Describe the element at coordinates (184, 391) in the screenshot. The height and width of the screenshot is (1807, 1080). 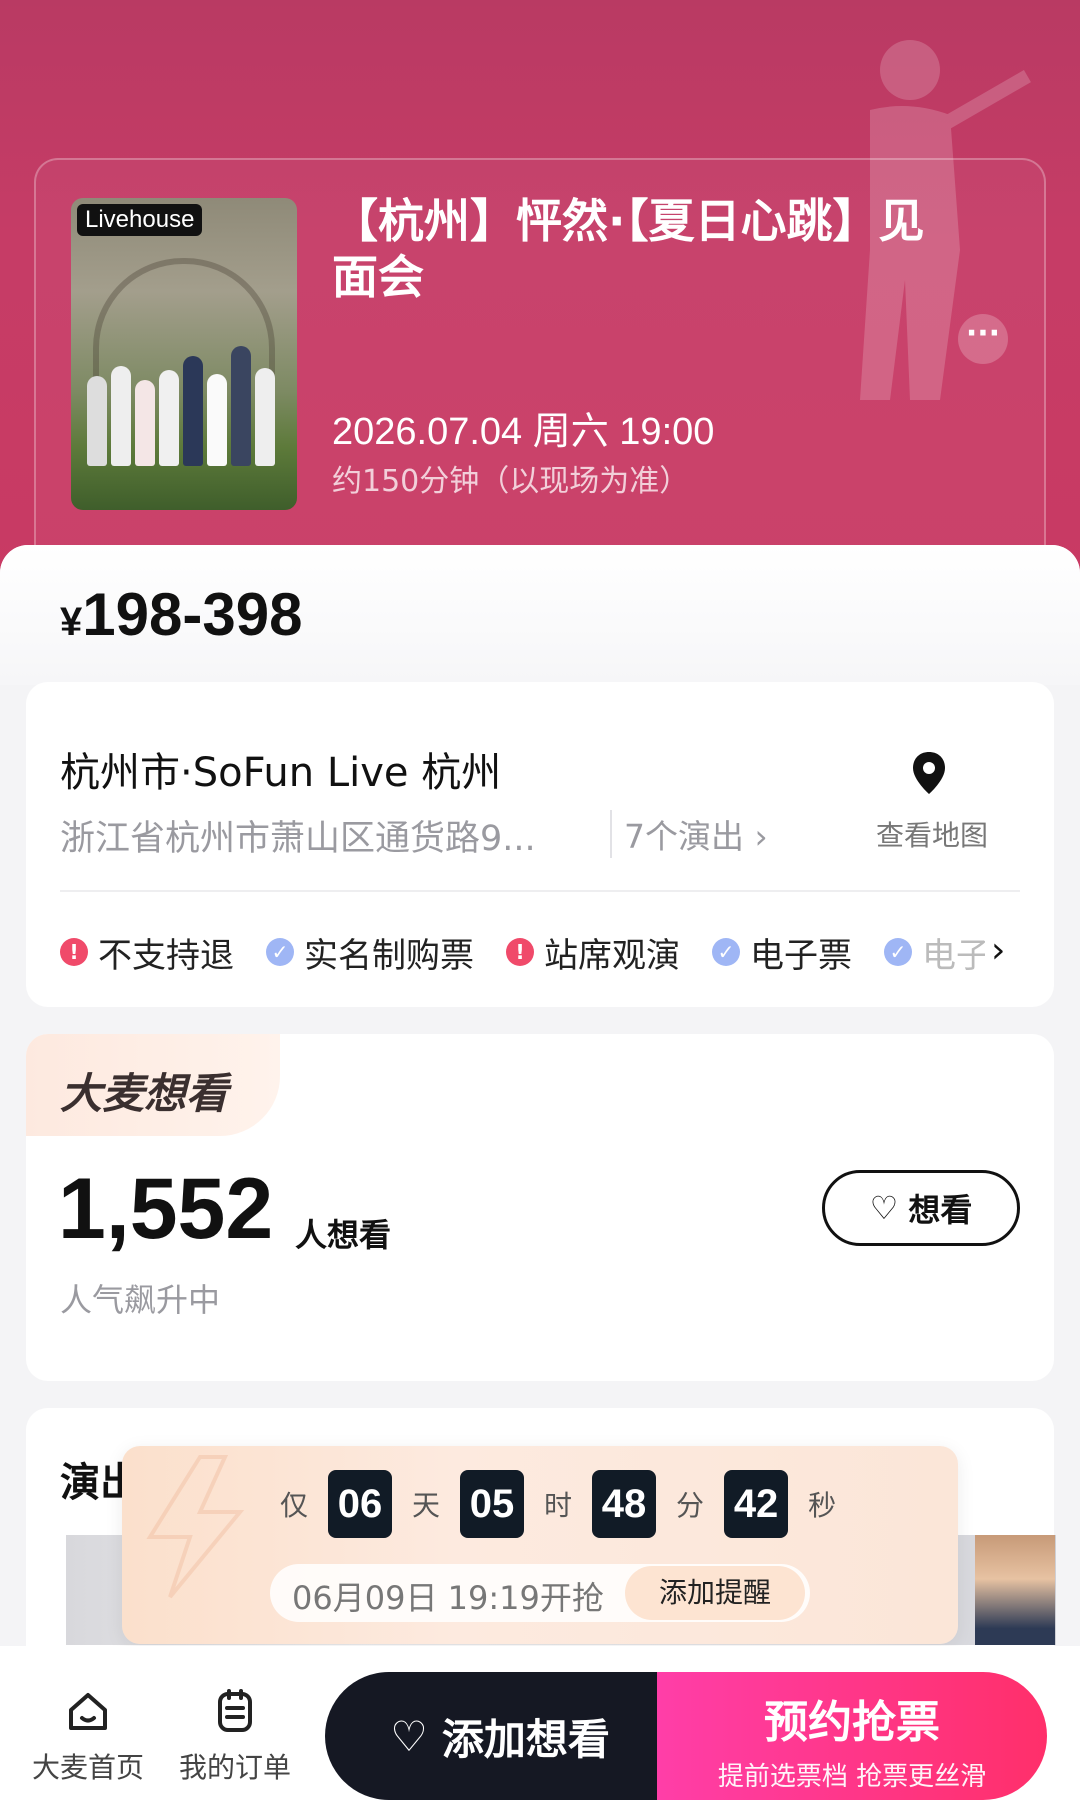
I see `poster-people` at that location.